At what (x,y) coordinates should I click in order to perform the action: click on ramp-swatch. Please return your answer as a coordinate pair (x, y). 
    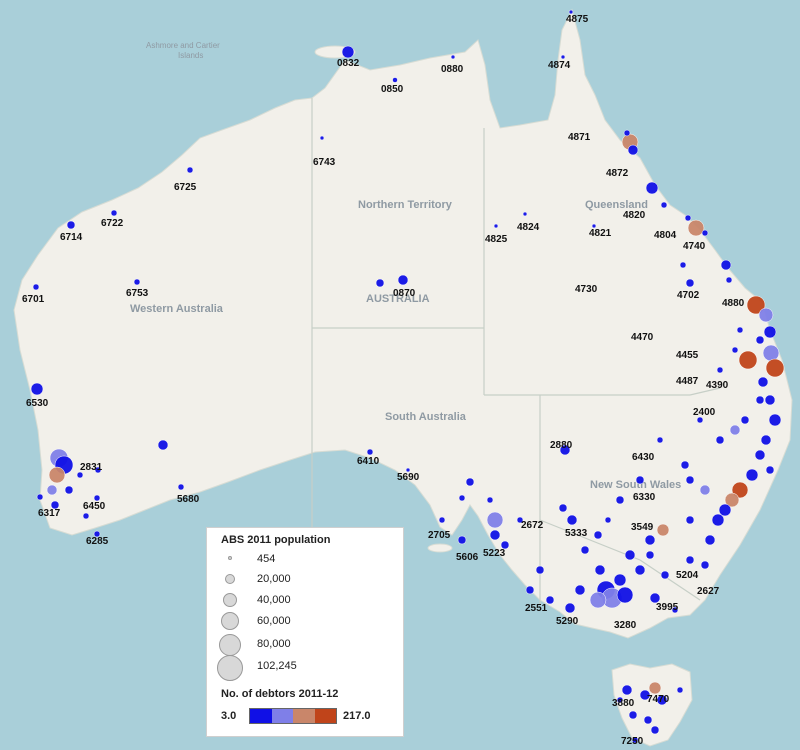
    Looking at the image, I should click on (325, 716).